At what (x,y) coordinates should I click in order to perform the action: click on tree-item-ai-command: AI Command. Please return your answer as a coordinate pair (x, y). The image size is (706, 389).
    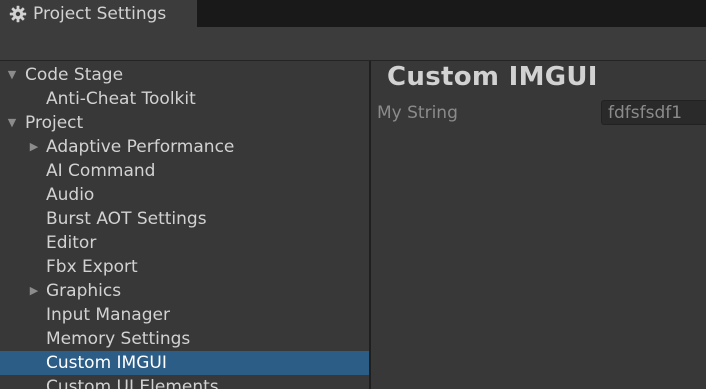
    Looking at the image, I should click on (184, 171).